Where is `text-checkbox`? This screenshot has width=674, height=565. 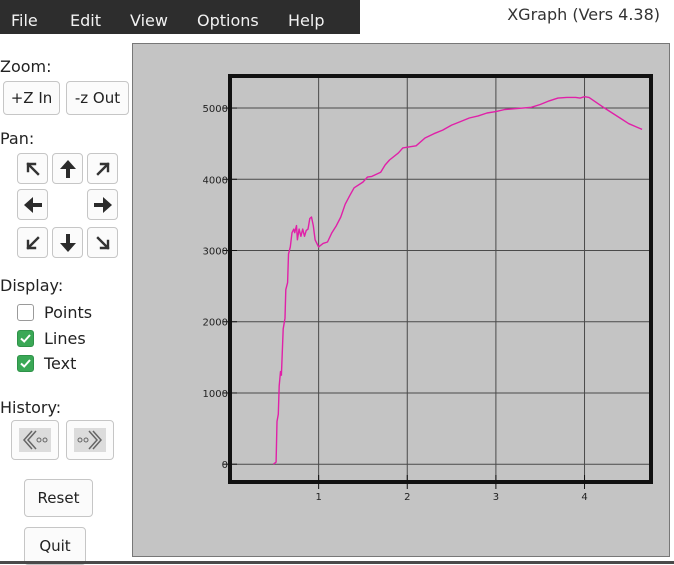
text-checkbox is located at coordinates (25, 363).